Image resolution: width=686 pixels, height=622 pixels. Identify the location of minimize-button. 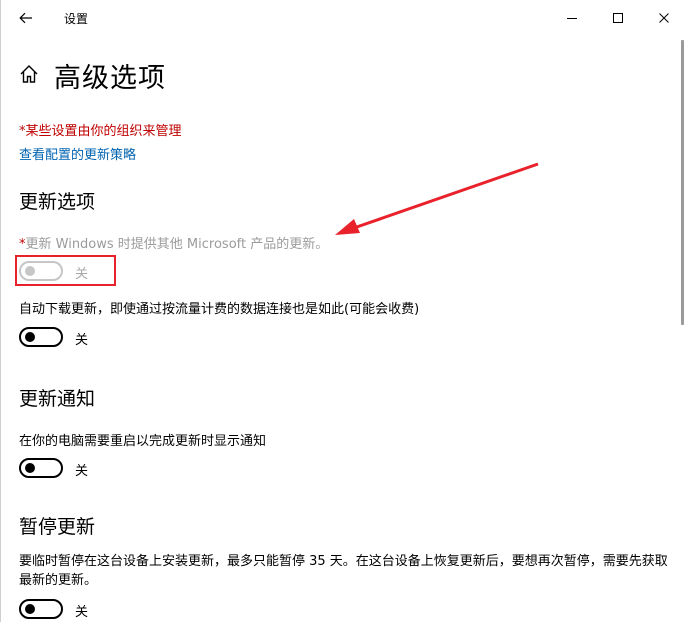
(572, 18).